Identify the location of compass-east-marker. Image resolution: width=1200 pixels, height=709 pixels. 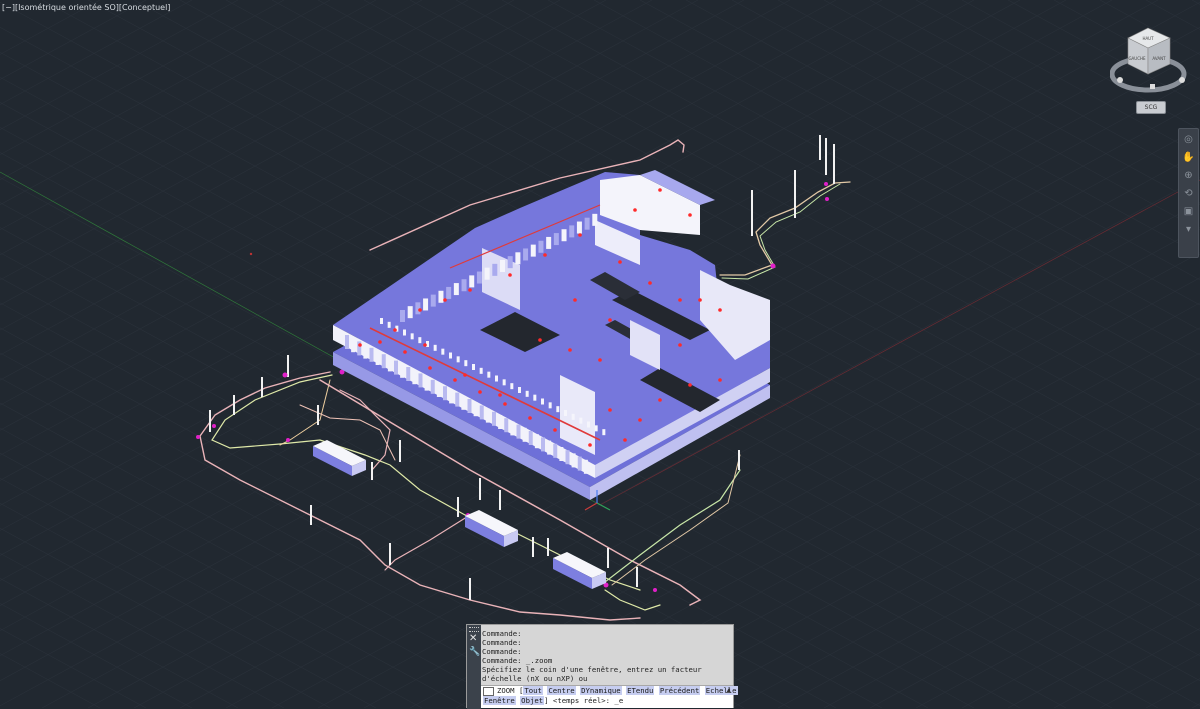
(1182, 80).